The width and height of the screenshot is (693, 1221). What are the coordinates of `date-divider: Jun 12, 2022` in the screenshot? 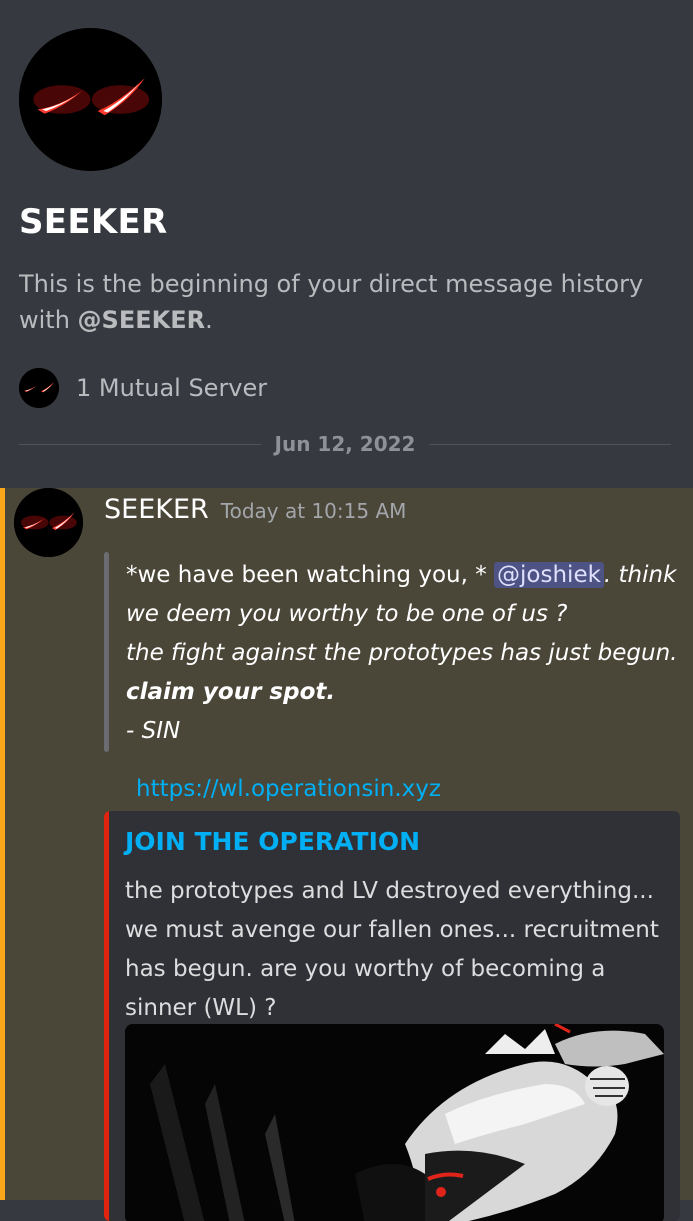 It's located at (345, 444).